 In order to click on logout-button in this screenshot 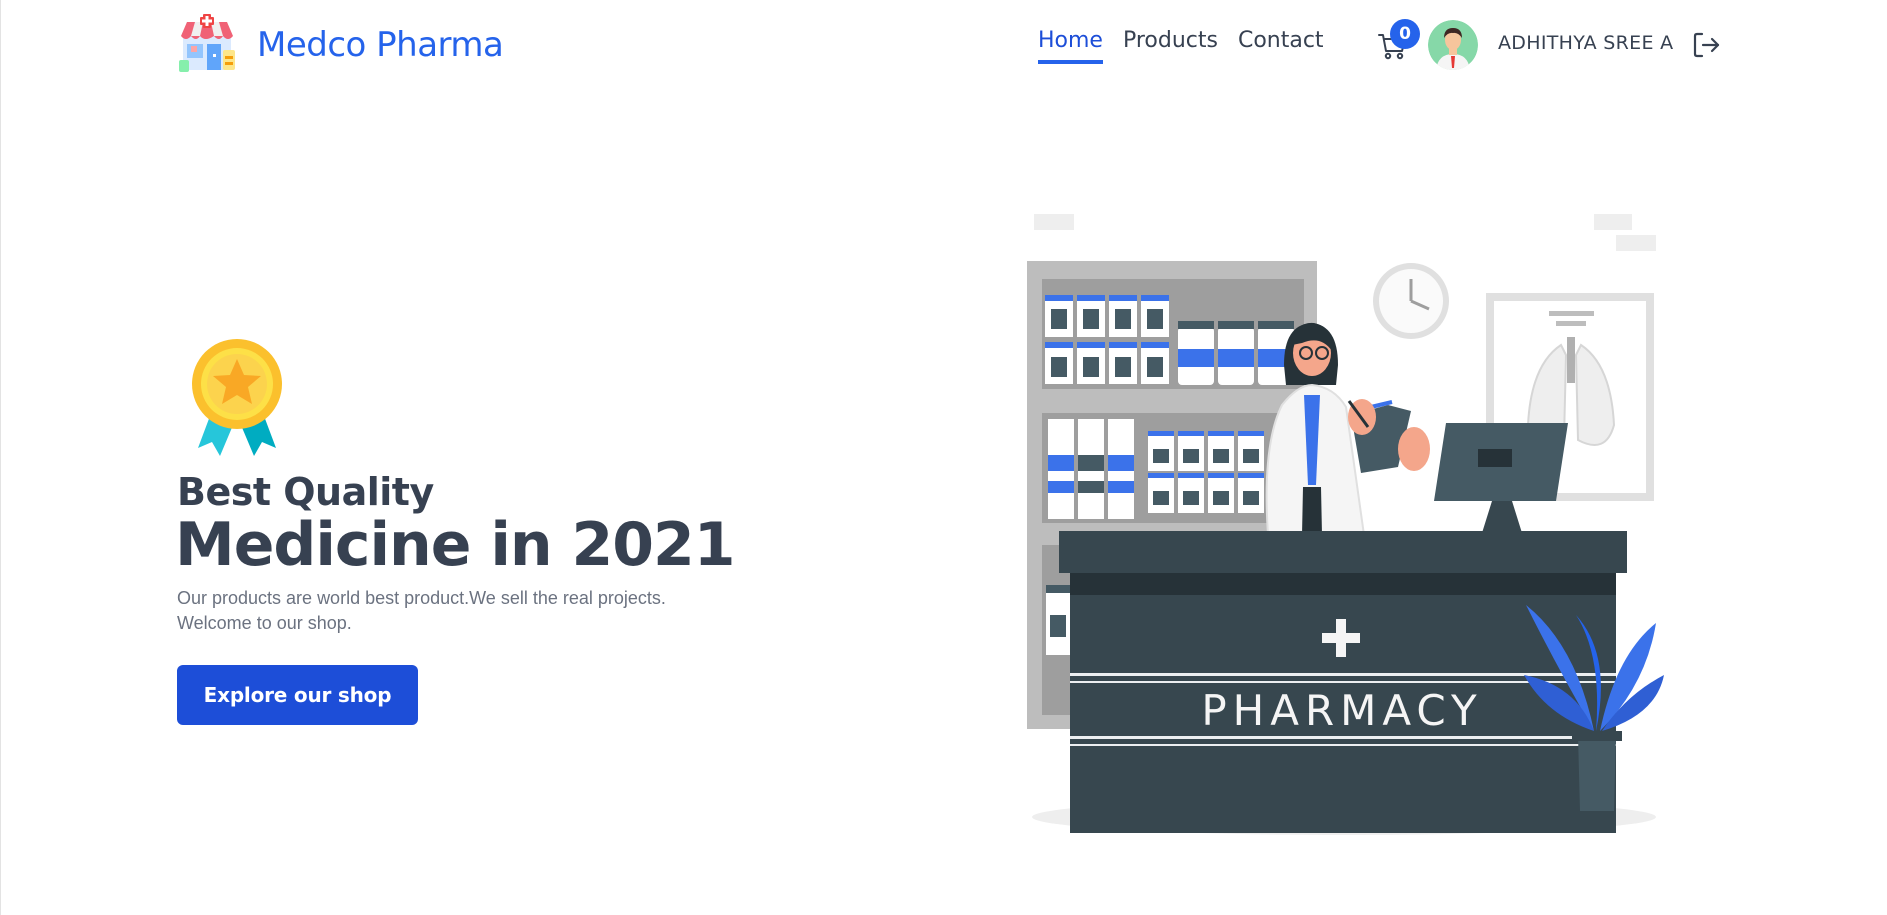, I will do `click(1706, 45)`.